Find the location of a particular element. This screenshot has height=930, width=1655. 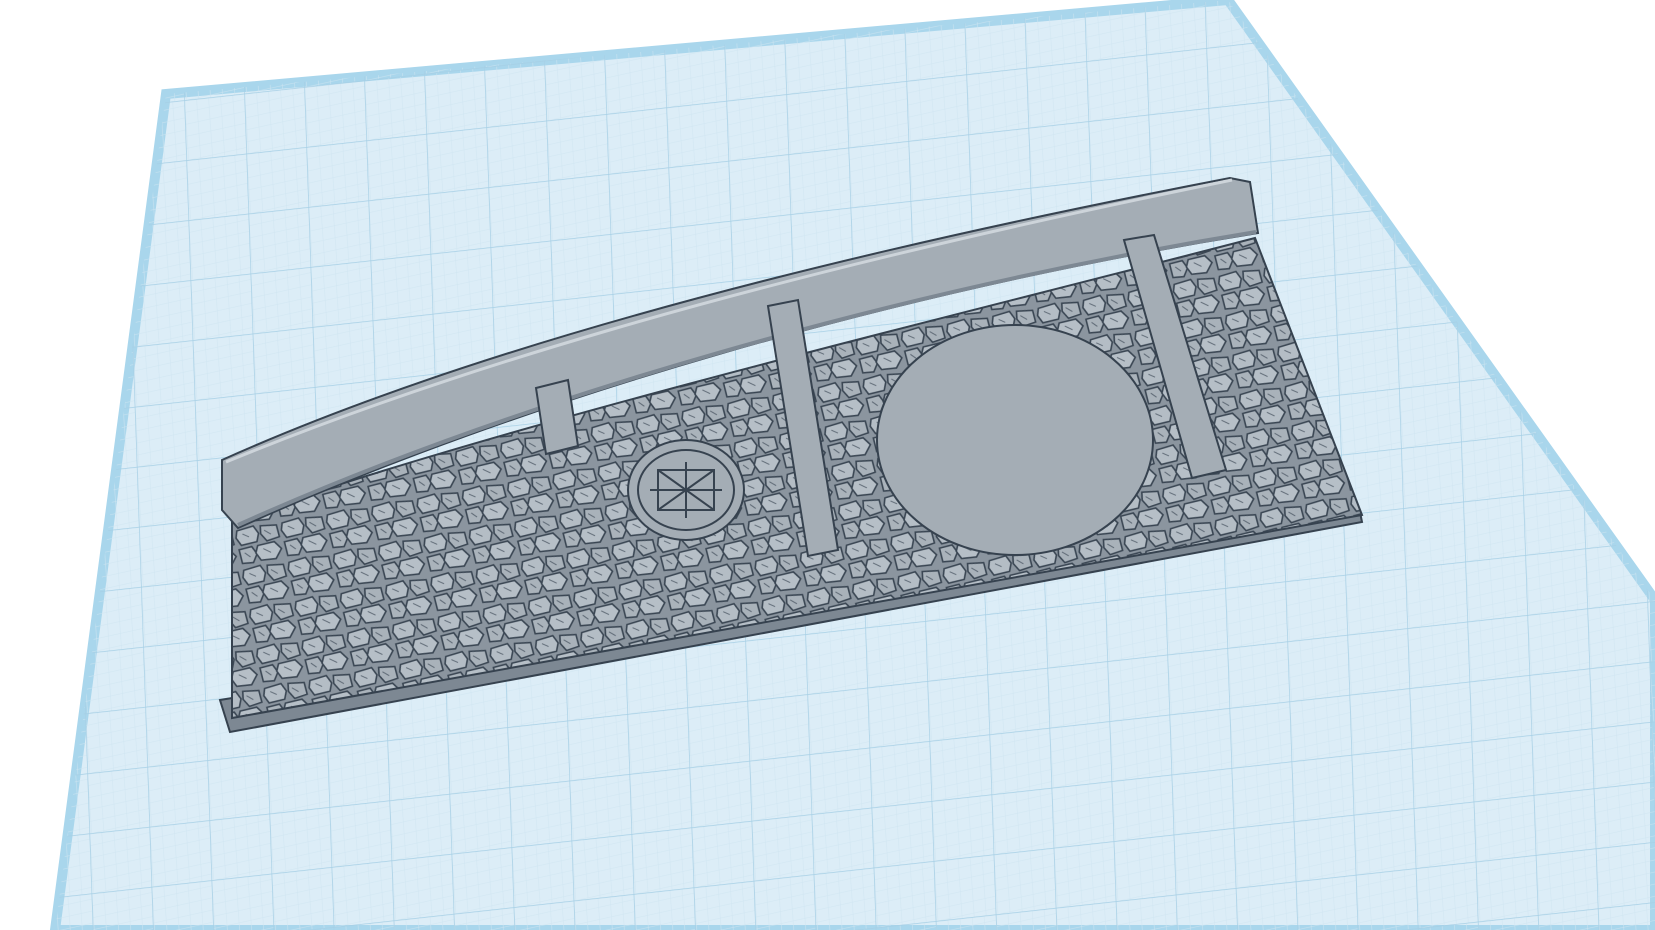

rune-medallion is located at coordinates (686, 490).